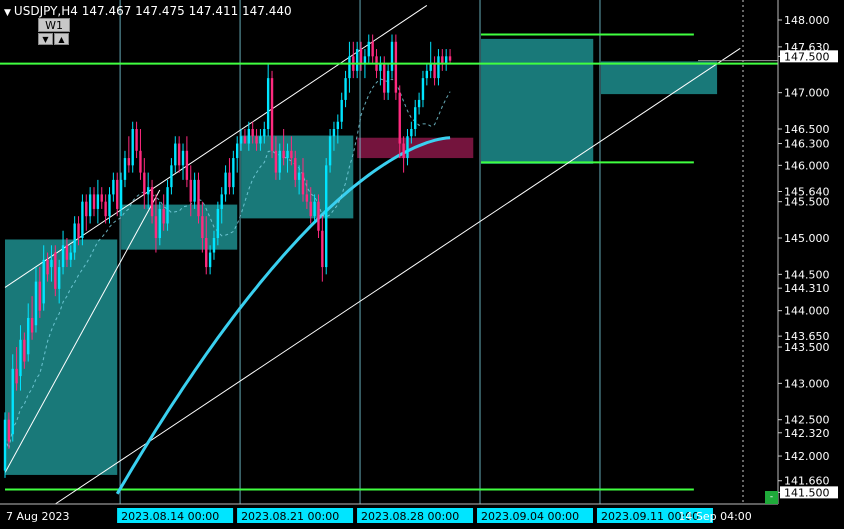 The height and width of the screenshot is (529, 844). What do you see at coordinates (807, 288) in the screenshot?
I see `price-tick-label: 144.310` at bounding box center [807, 288].